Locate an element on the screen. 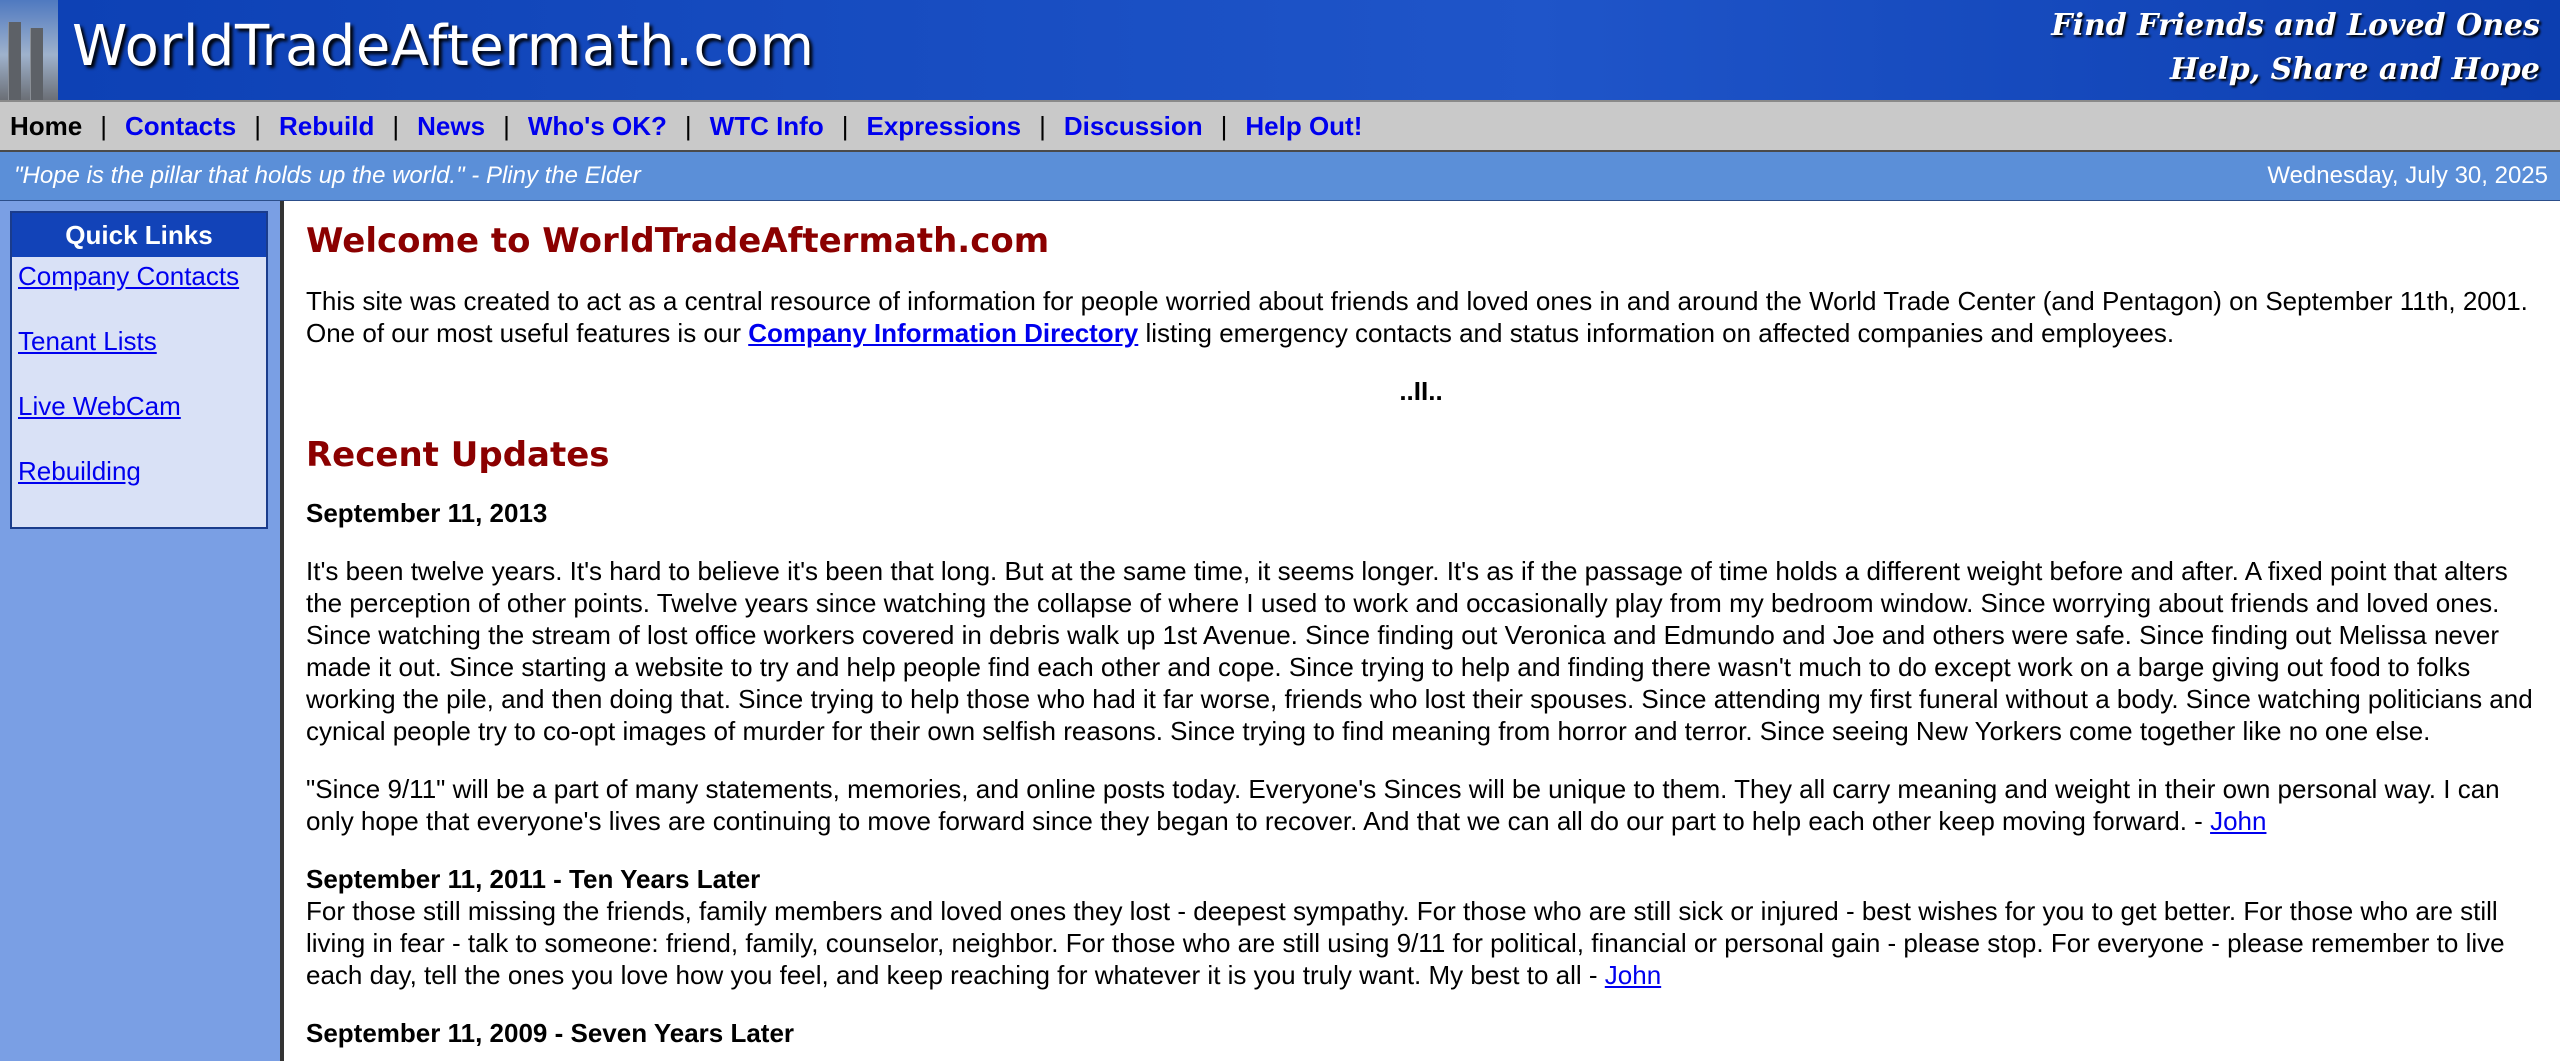 The width and height of the screenshot is (2560, 1062). site-logo: WorldTradeAftermath.com is located at coordinates (443, 46).